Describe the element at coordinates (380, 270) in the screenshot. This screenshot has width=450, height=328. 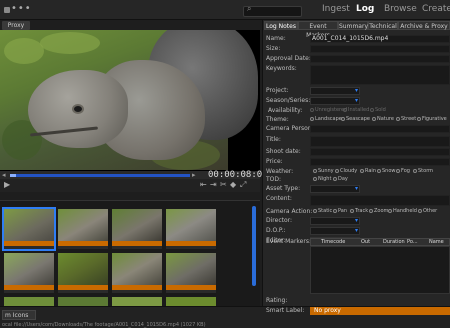
I see `event-markers-table` at that location.